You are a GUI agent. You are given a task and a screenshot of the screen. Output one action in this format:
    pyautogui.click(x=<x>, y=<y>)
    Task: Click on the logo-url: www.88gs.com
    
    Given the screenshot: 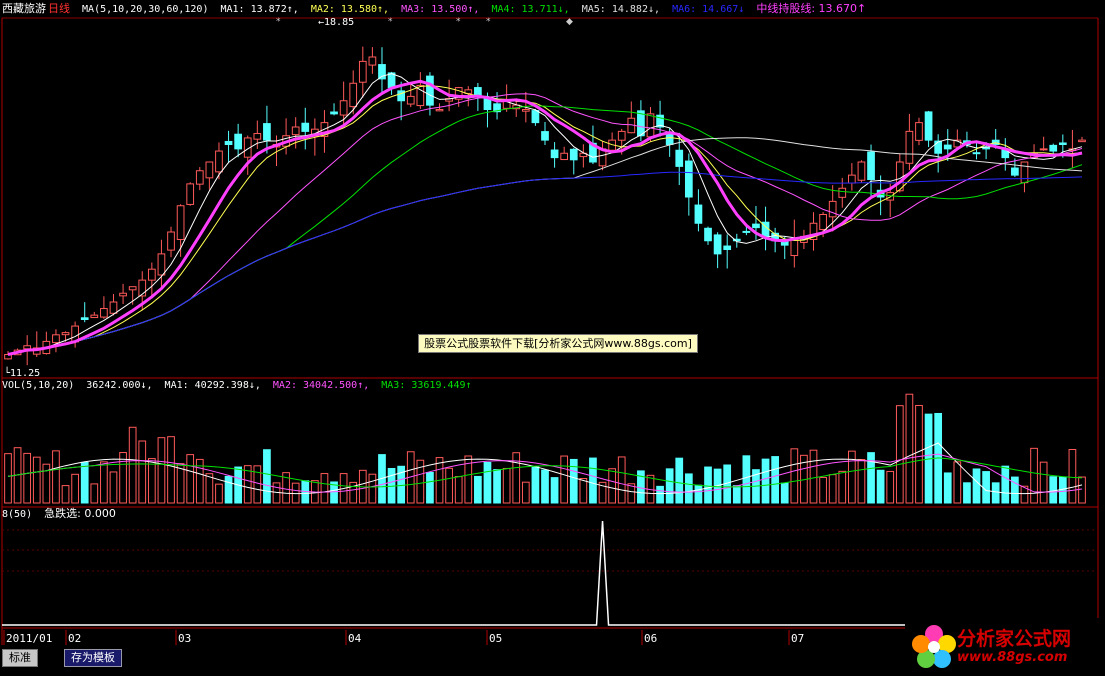 What is the action you would take?
    pyautogui.click(x=1012, y=657)
    